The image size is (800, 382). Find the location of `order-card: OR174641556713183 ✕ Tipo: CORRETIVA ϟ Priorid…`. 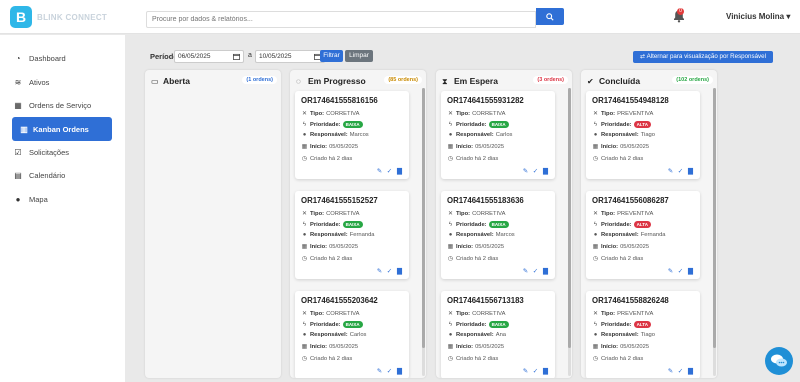

order-card: OR174641556713183 ✕ Tipo: CORRETIVA ϟ Priorid… is located at coordinates (498, 334).